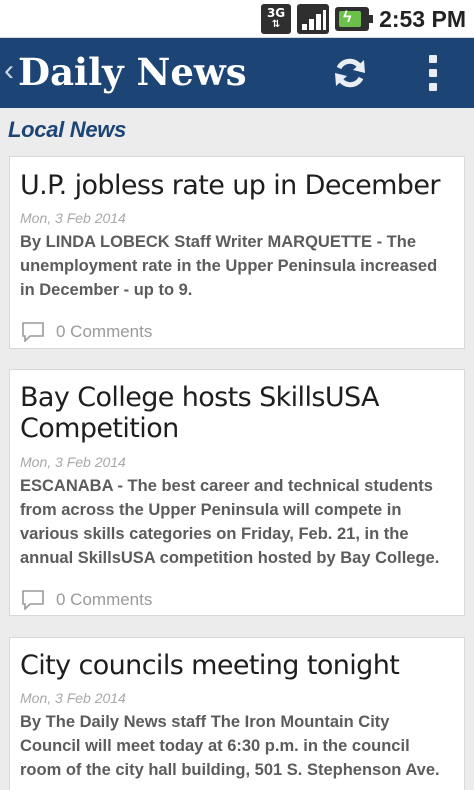  I want to click on network-3g-icon: 3G ⇅, so click(276, 19).